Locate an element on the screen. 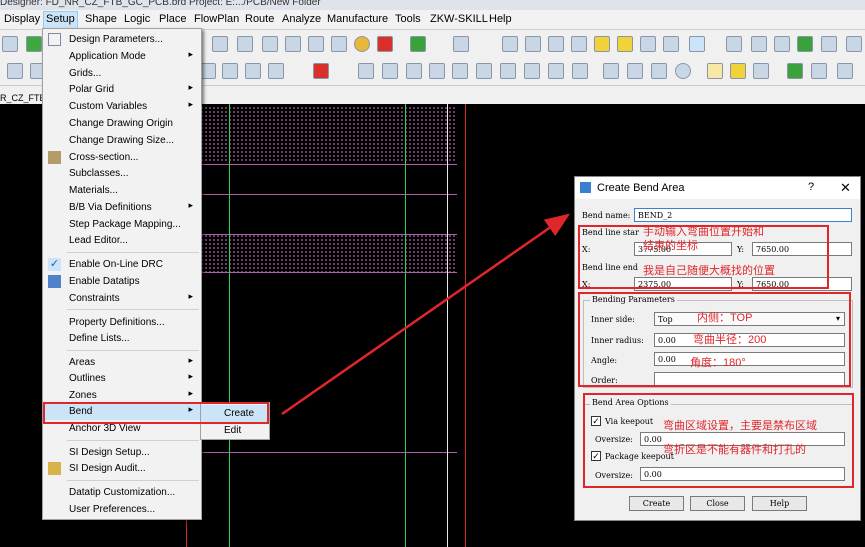 This screenshot has height=547, width=865. place-icon is located at coordinates (321, 71).